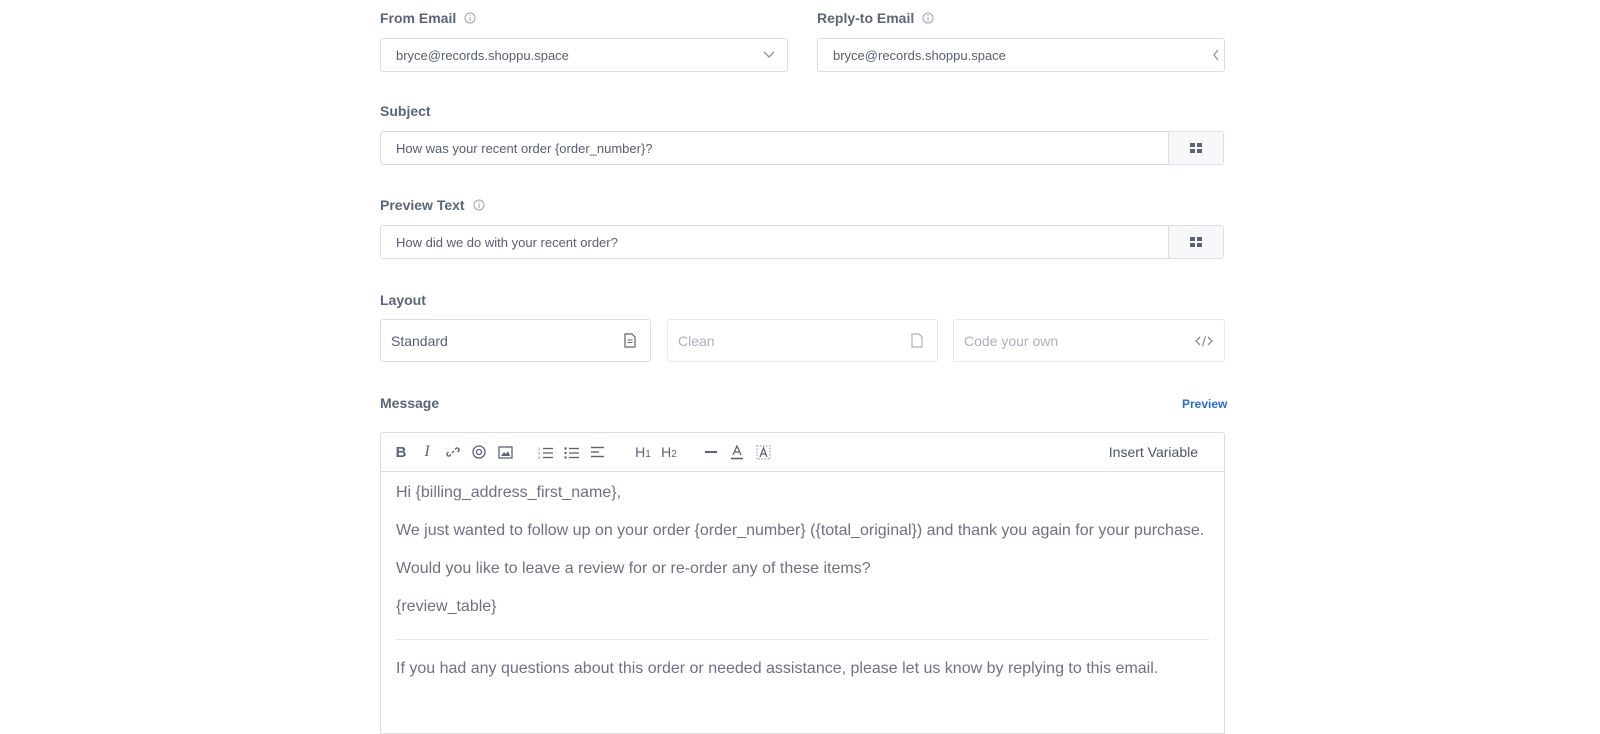 The height and width of the screenshot is (734, 1600). Describe the element at coordinates (571, 452) in the screenshot. I see `bullet-list-icon` at that location.